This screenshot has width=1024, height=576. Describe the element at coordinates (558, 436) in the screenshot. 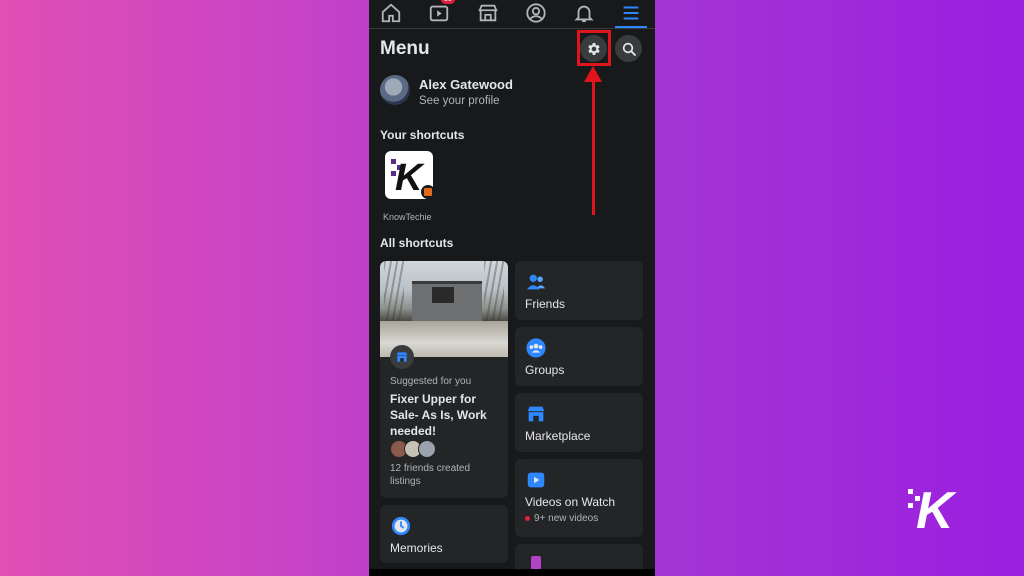

I see `tile-label: Marketplace` at that location.